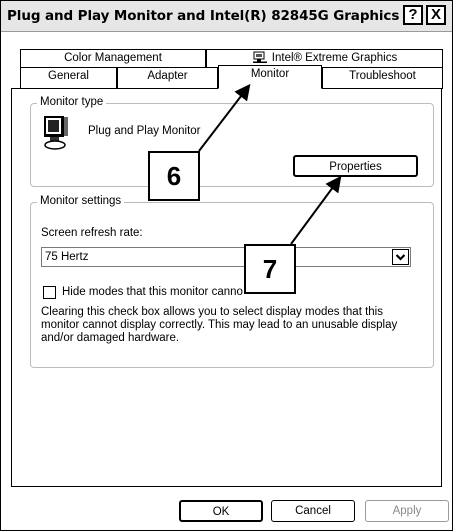 This screenshot has height=532, width=453. Describe the element at coordinates (270, 164) in the screenshot. I see `callout-arrows` at that location.